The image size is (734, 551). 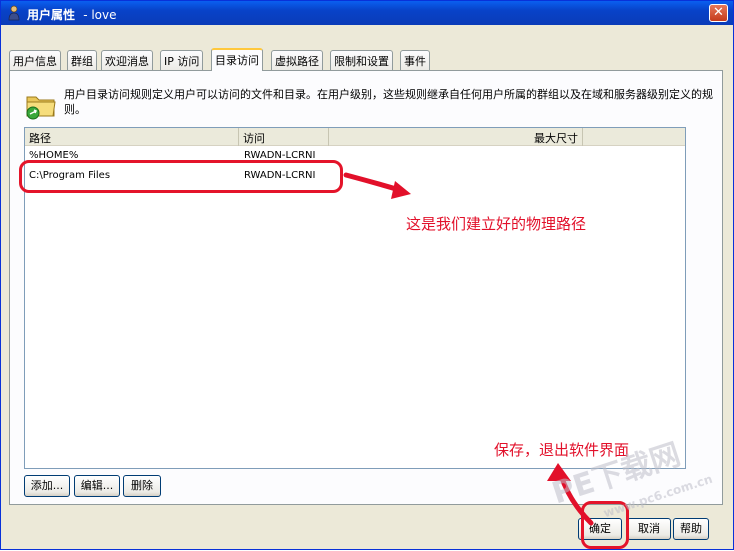 I want to click on user-icon, so click(x=14, y=13).